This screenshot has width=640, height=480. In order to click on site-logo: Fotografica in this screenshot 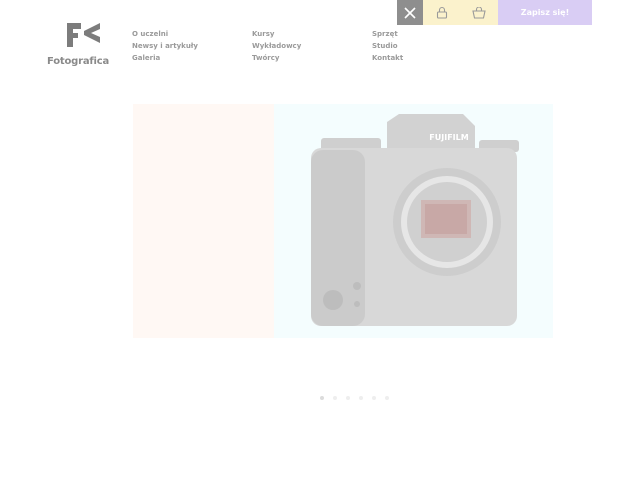, I will do `click(78, 45)`.